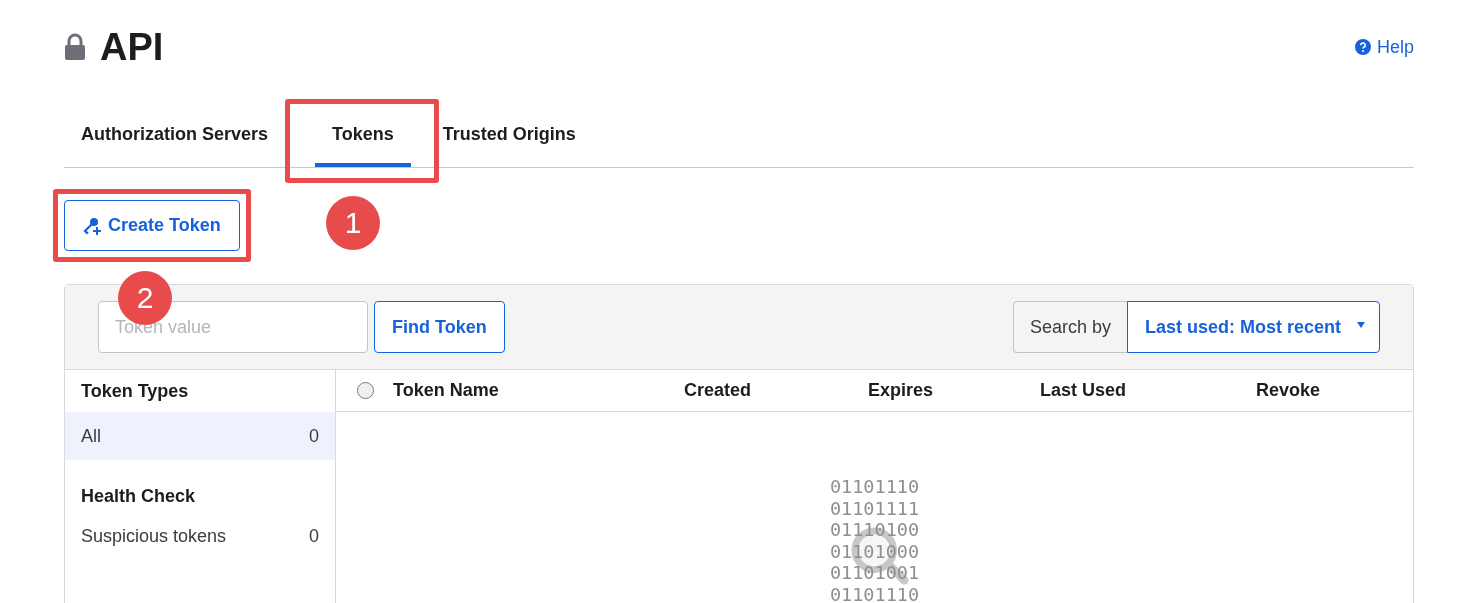 The width and height of the screenshot is (1480, 603). Describe the element at coordinates (91, 436) in the screenshot. I see `sidebar-item-label: All` at that location.